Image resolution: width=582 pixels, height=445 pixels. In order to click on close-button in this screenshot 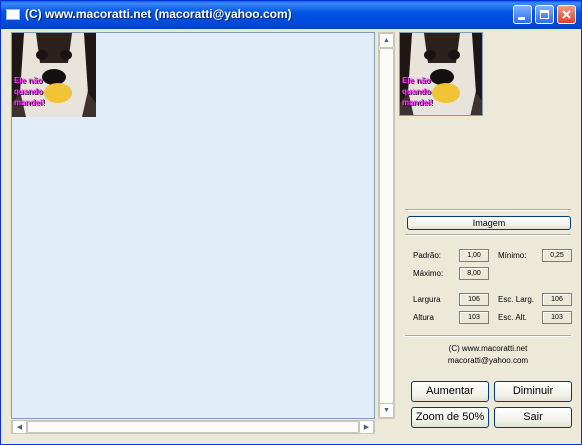, I will do `click(566, 14)`.